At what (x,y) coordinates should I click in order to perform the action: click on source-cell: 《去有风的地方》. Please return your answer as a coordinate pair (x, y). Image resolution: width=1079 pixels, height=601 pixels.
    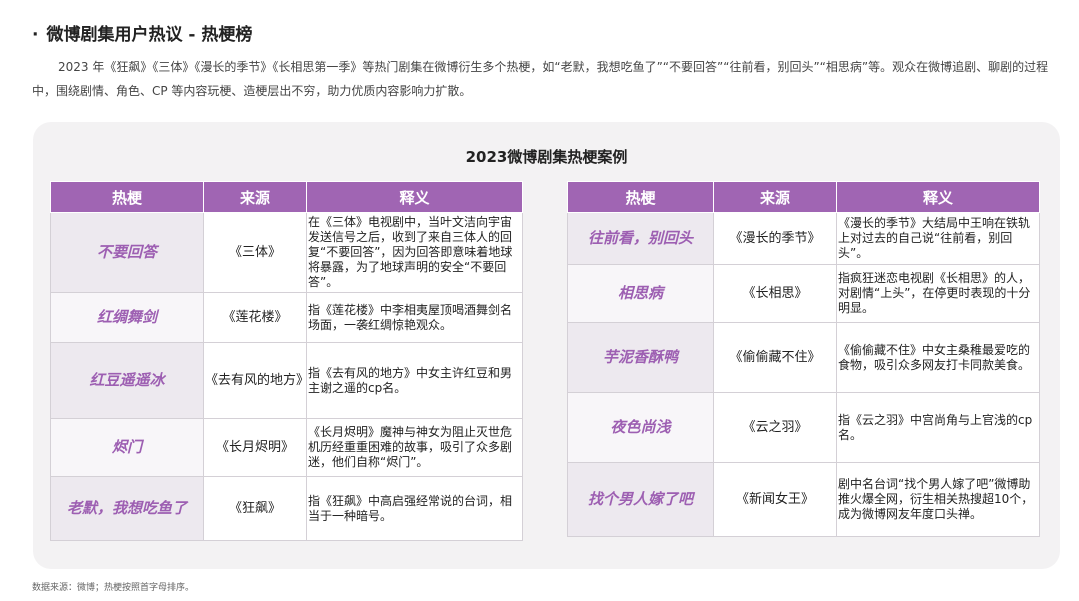
    Looking at the image, I should click on (256, 380).